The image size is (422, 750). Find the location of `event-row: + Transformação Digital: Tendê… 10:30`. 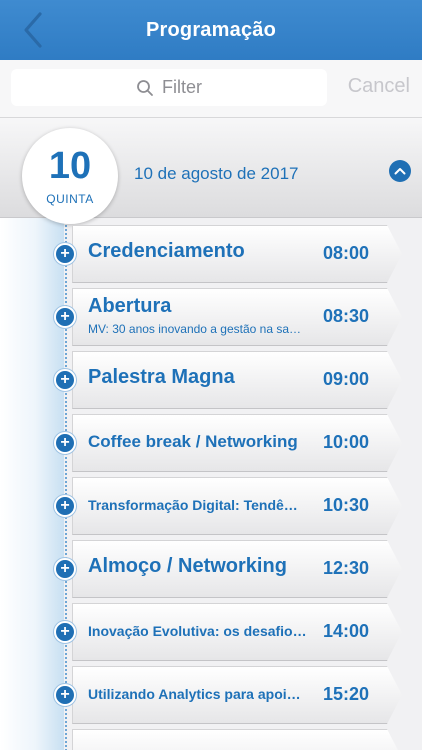

event-row: + Transformação Digital: Tendê… 10:30 is located at coordinates (234, 506).